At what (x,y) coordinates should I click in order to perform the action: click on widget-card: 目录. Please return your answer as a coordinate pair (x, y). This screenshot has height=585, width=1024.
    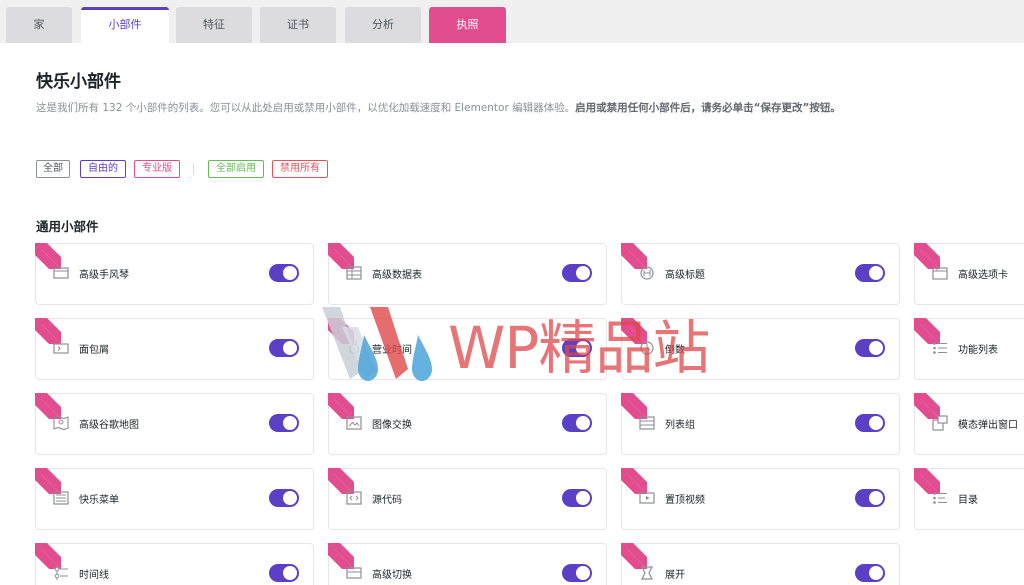
    Looking at the image, I should click on (969, 499).